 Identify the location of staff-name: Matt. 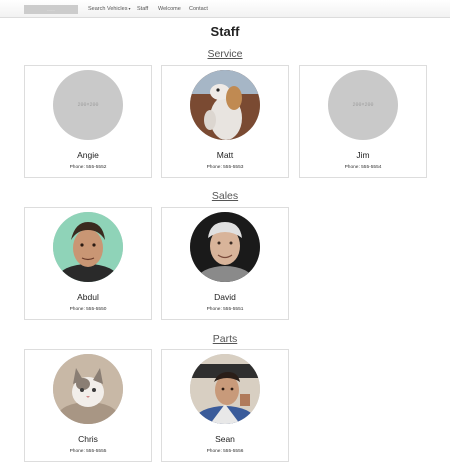
(225, 155).